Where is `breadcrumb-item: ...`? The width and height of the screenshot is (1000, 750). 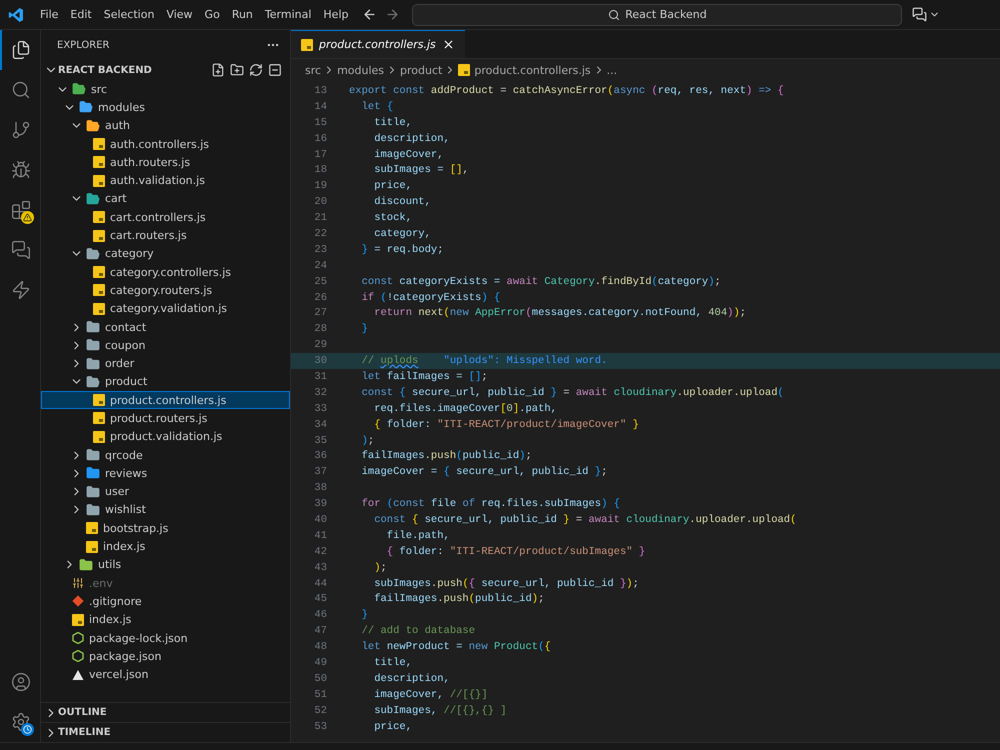
breadcrumb-item: ... is located at coordinates (612, 70).